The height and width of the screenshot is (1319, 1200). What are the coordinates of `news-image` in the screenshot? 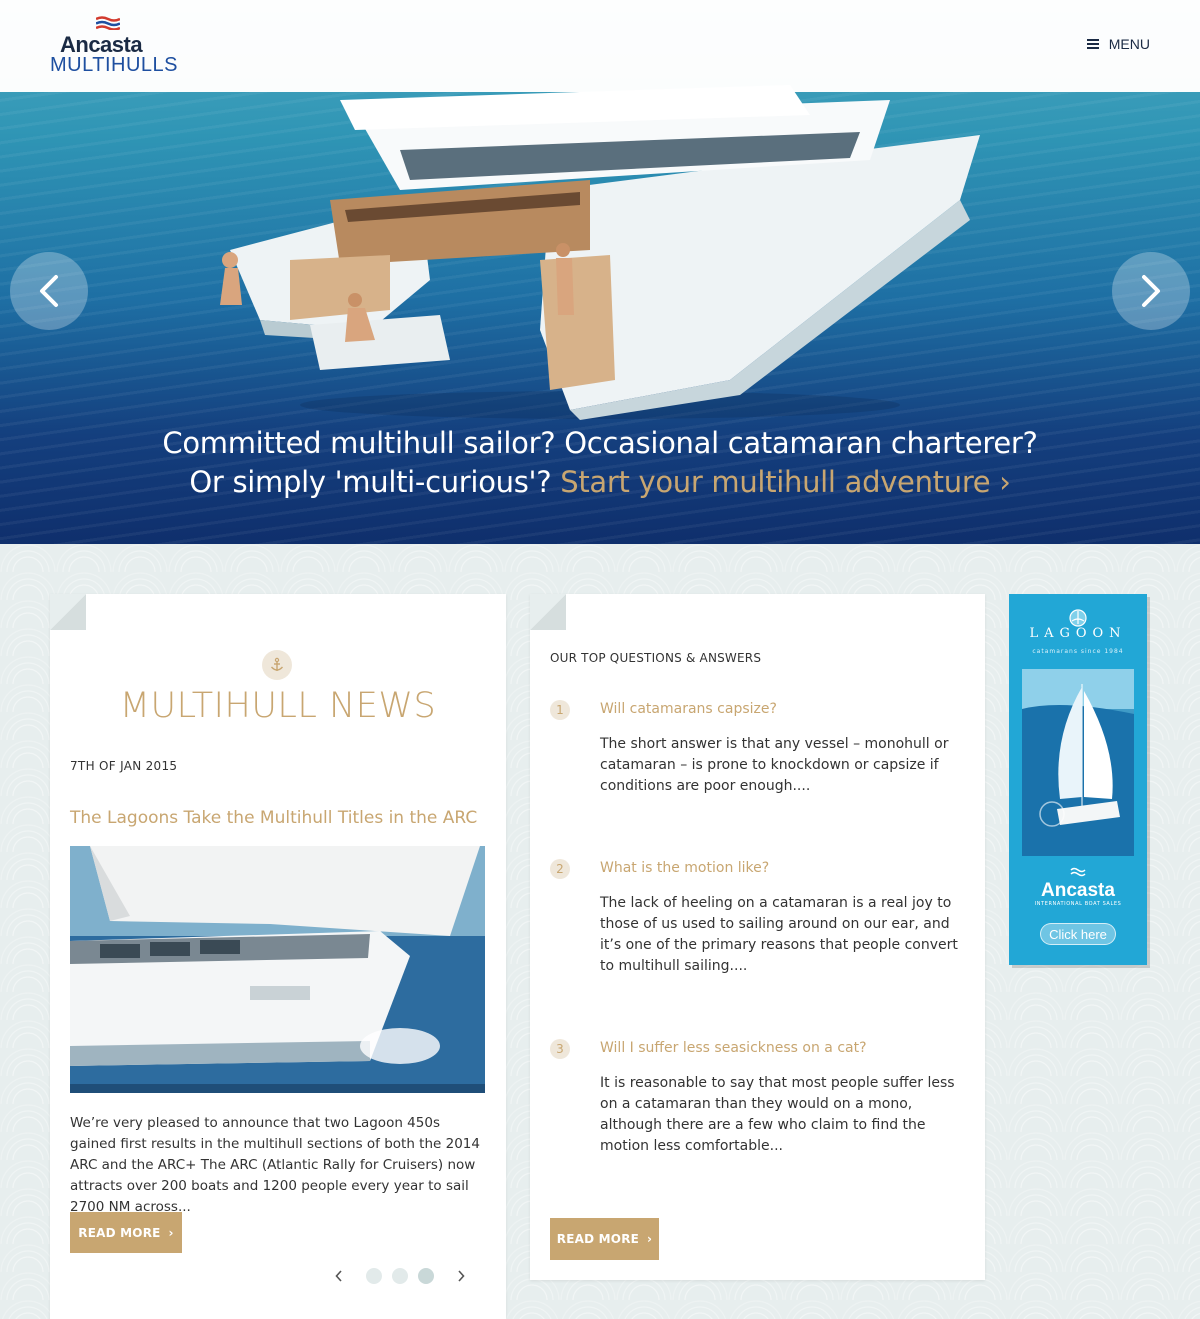 It's located at (277, 969).